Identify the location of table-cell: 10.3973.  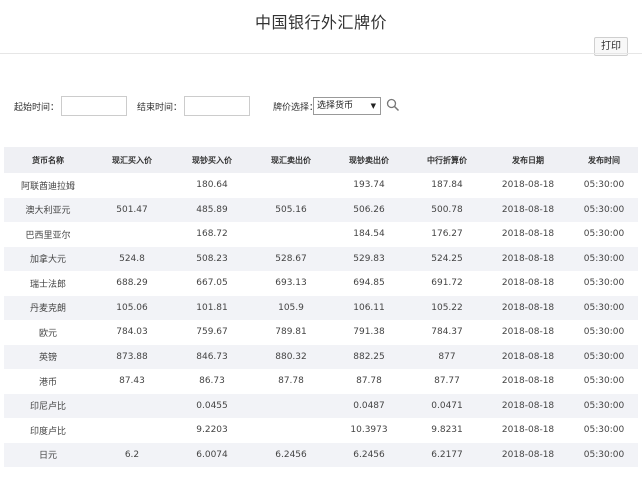
(369, 430).